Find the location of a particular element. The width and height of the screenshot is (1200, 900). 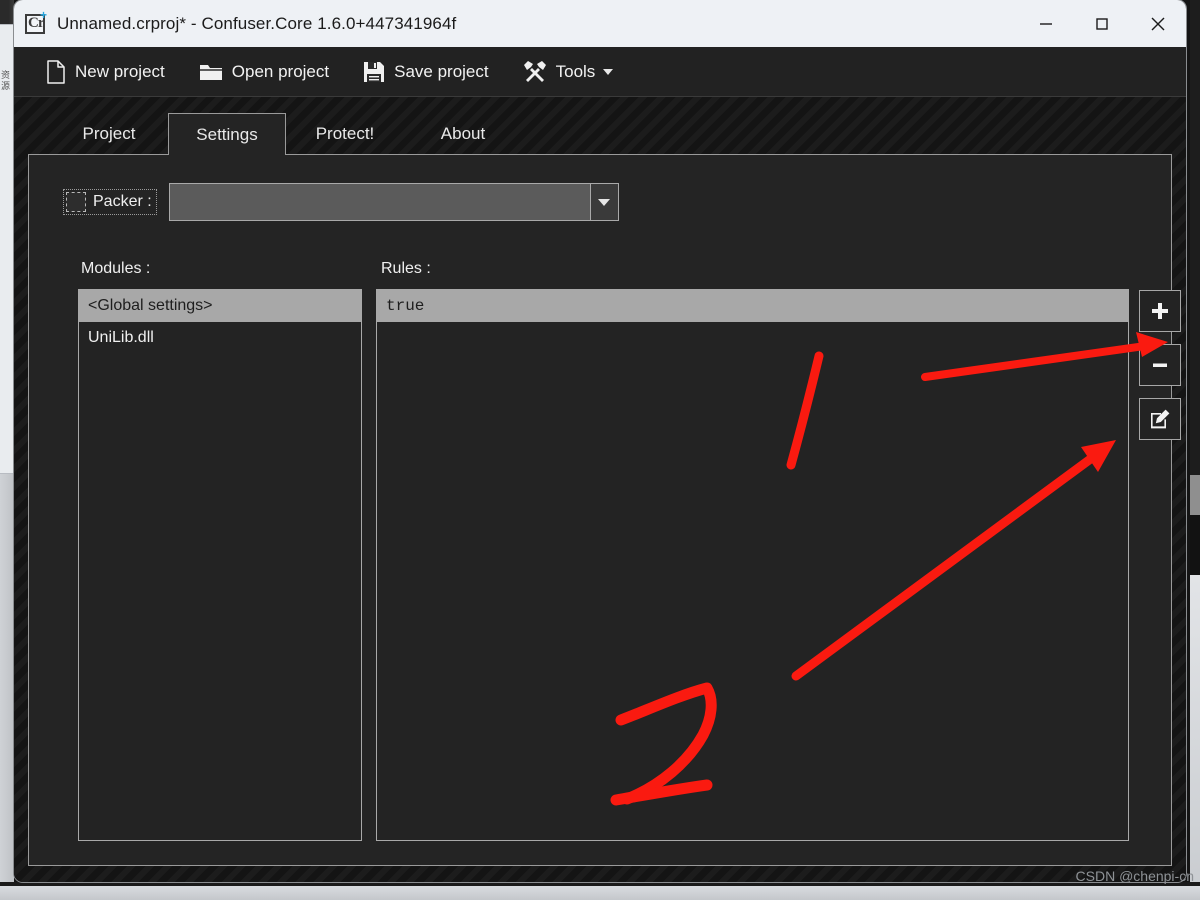

new-project-label: New project is located at coordinates (120, 71).